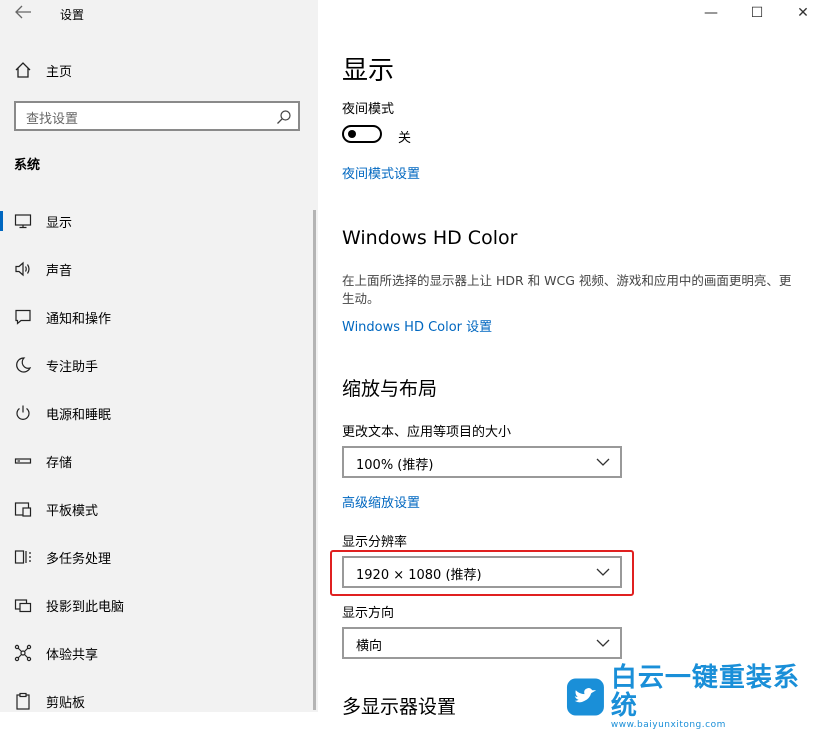  Describe the element at coordinates (362, 134) in the screenshot. I see `night-light-toggle` at that location.